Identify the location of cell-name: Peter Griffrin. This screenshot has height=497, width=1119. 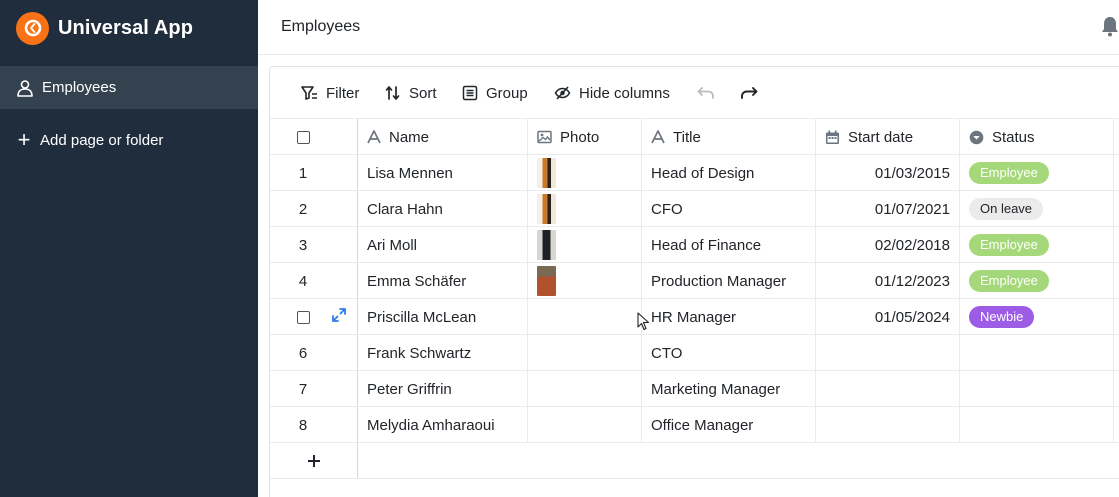
(443, 389).